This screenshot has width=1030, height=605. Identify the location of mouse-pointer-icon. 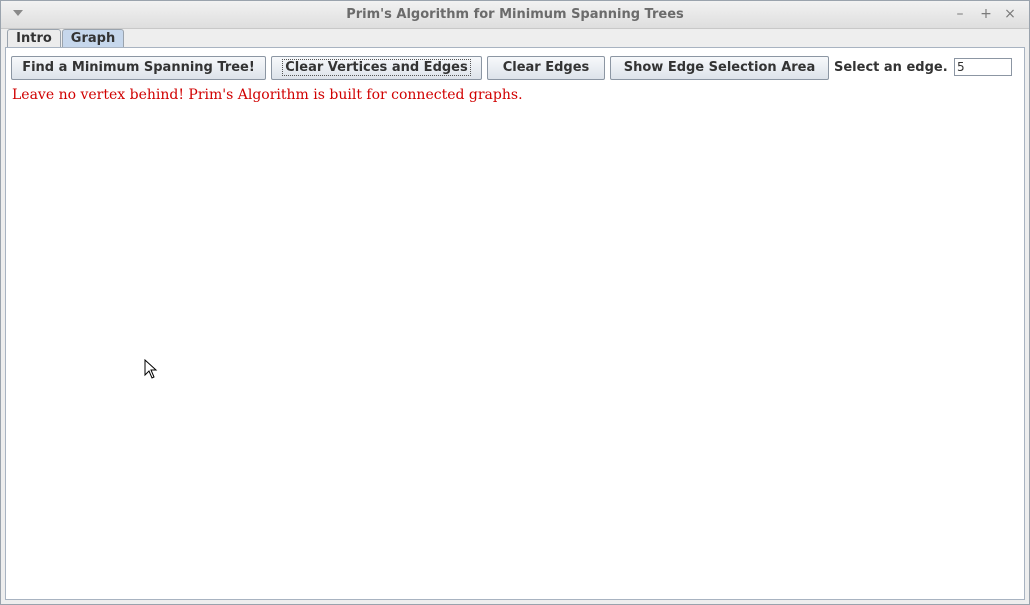
(151, 369).